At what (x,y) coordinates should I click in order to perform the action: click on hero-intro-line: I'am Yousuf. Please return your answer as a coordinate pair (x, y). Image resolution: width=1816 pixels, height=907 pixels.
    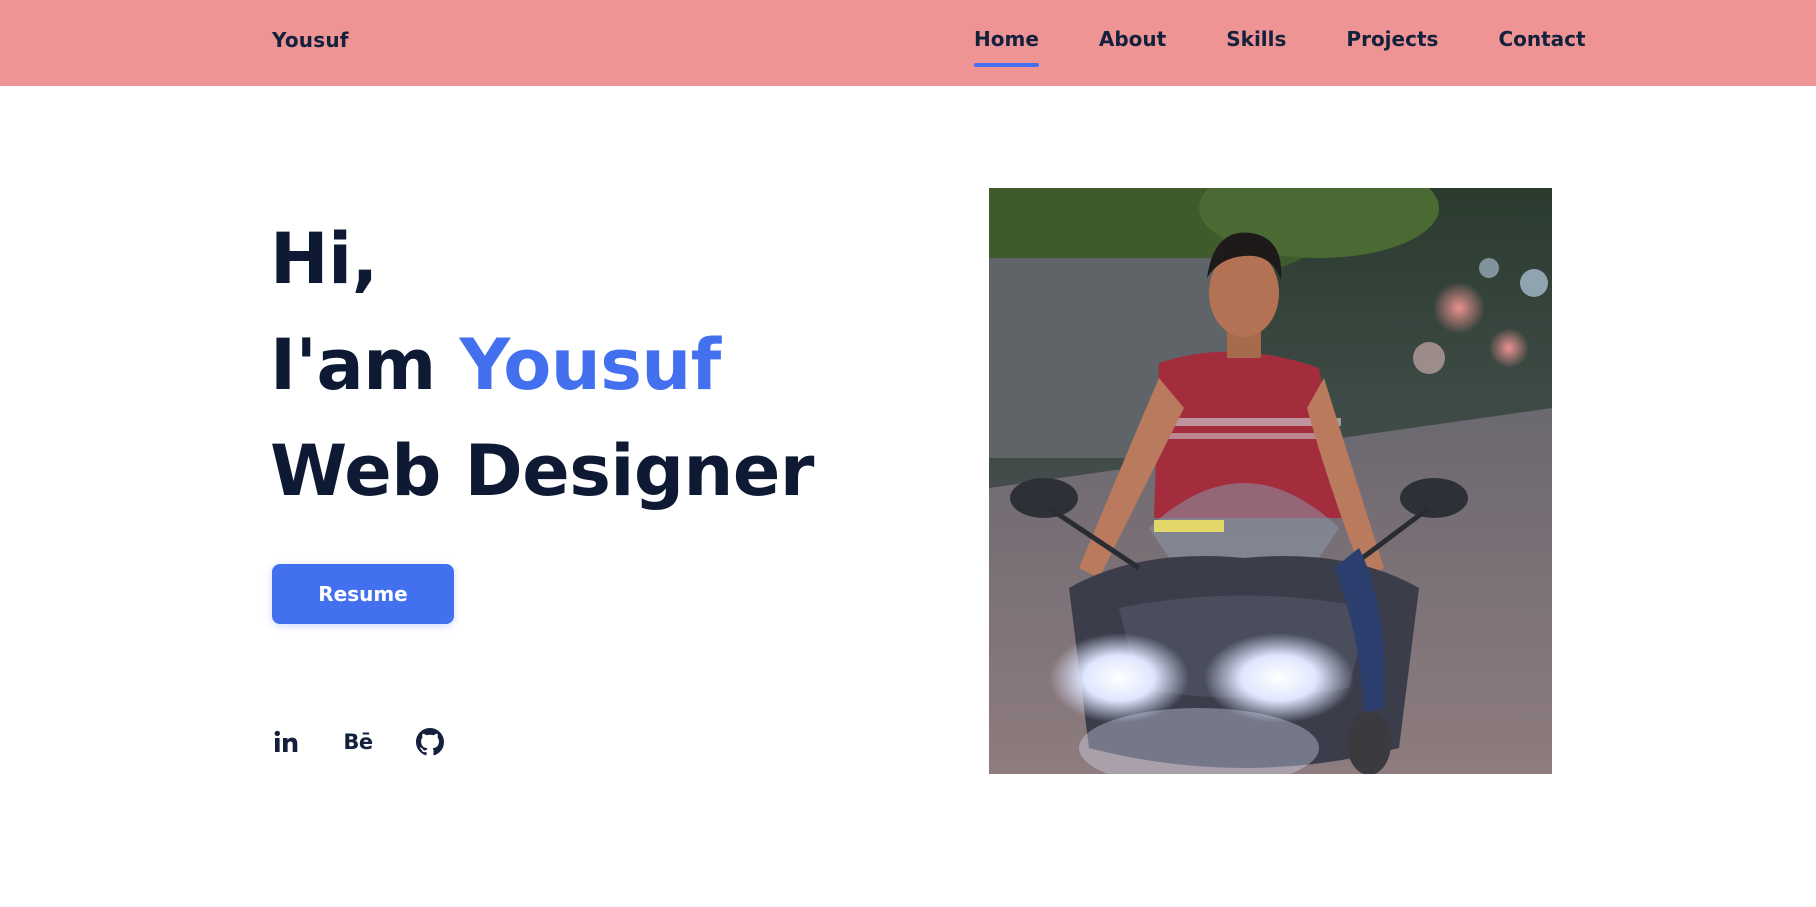
    Looking at the image, I should click on (542, 365).